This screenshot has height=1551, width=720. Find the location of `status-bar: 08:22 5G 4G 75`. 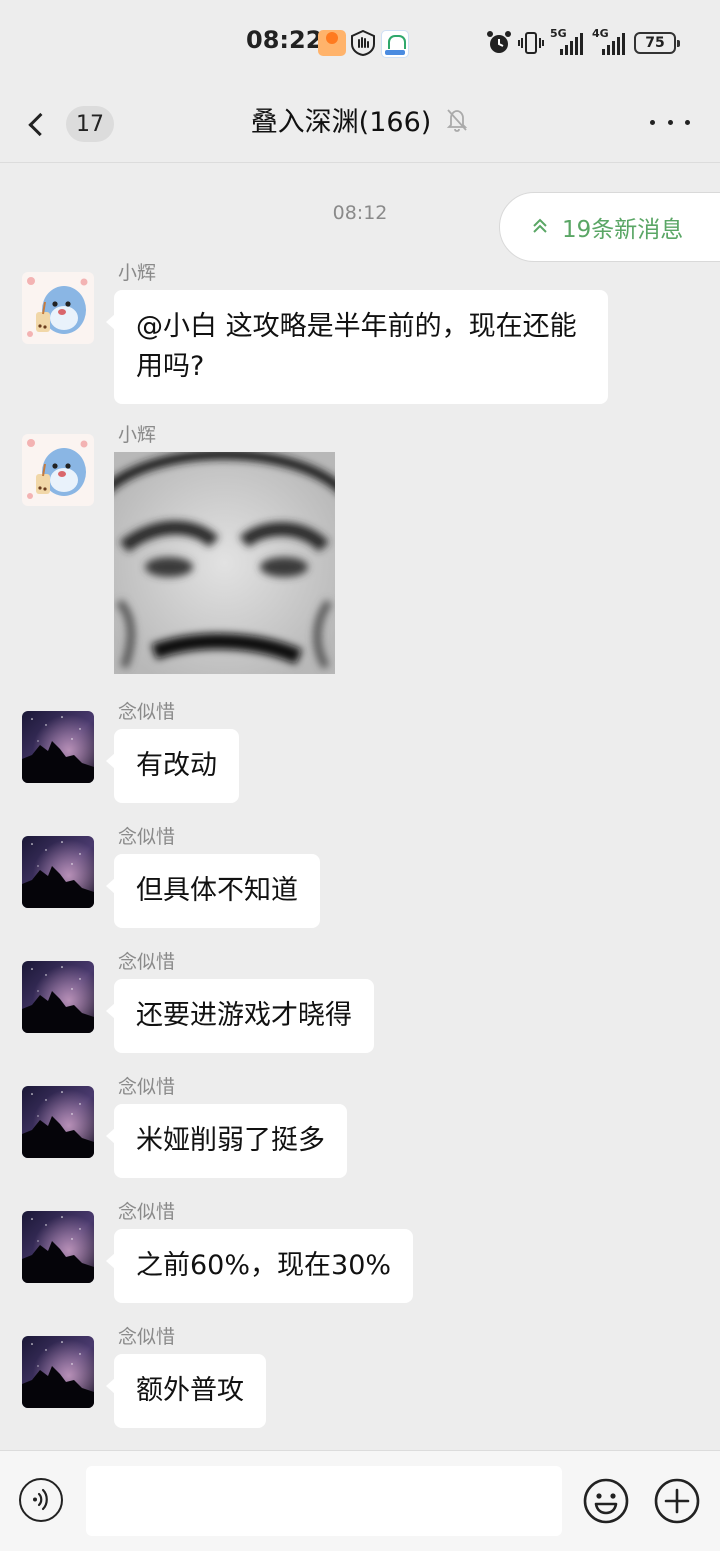

status-bar: 08:22 5G 4G 75 is located at coordinates (360, 42).